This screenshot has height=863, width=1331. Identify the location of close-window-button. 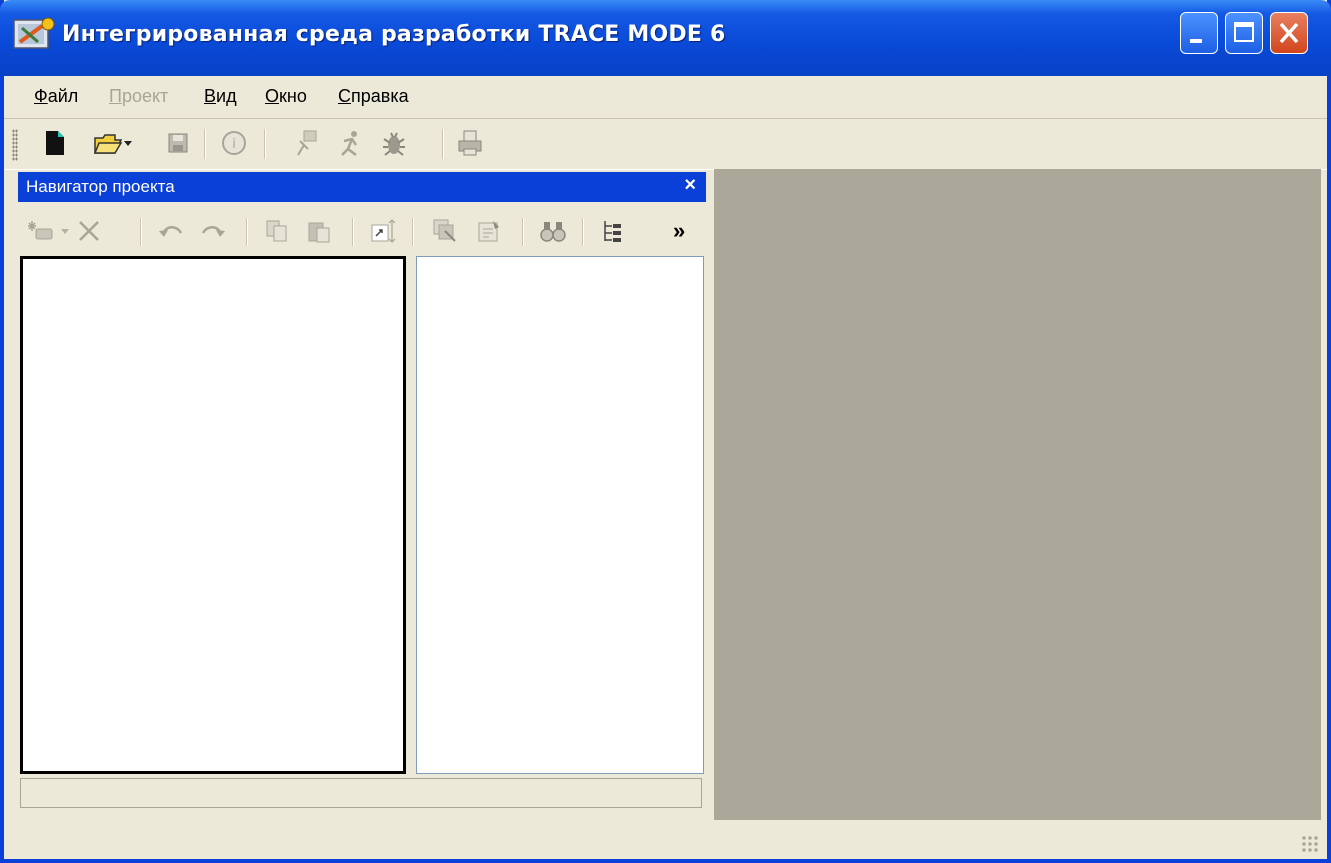
(1289, 33).